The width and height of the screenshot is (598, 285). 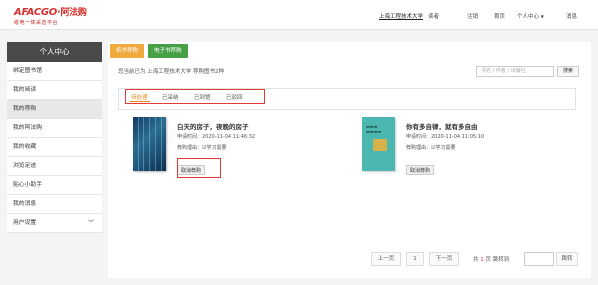 I want to click on sidebar-item-label: 绑定图书馆, so click(x=27, y=71).